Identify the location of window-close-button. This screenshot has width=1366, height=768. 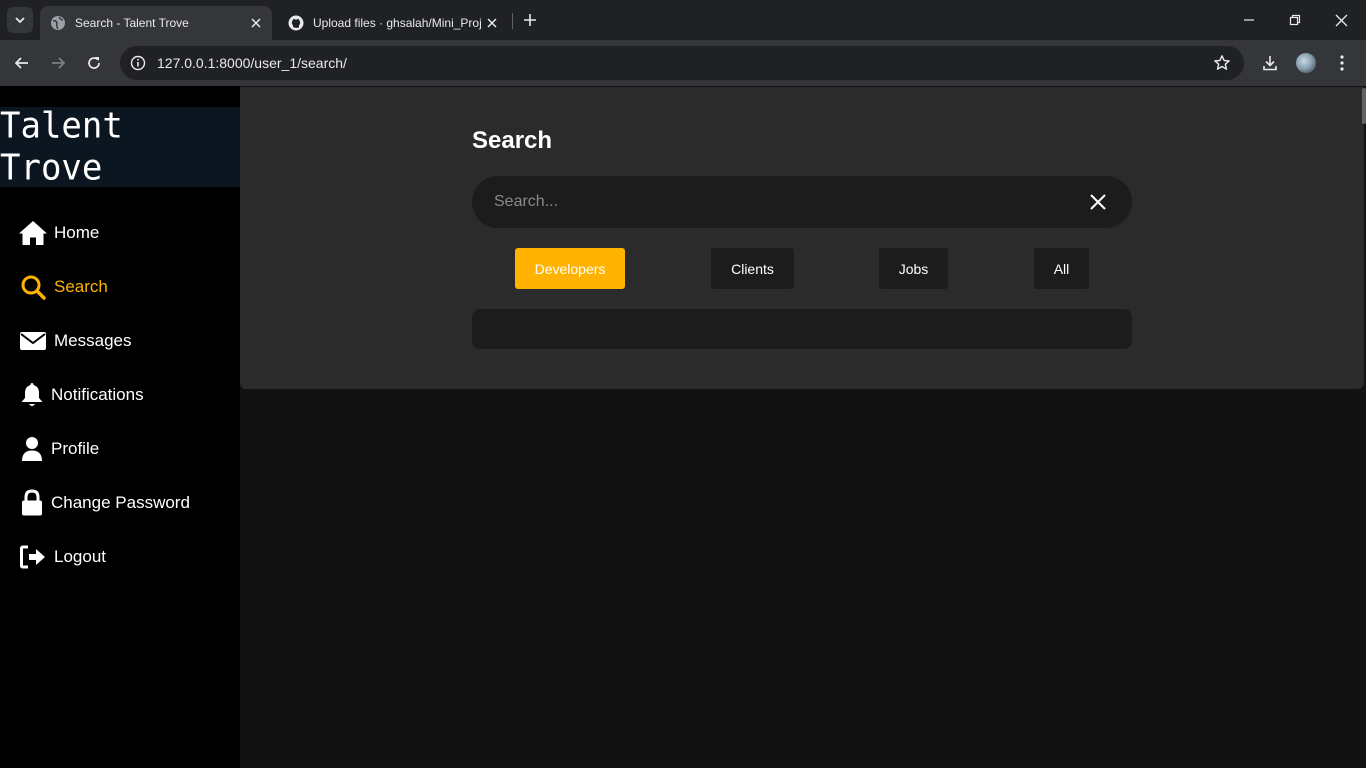
(1341, 20).